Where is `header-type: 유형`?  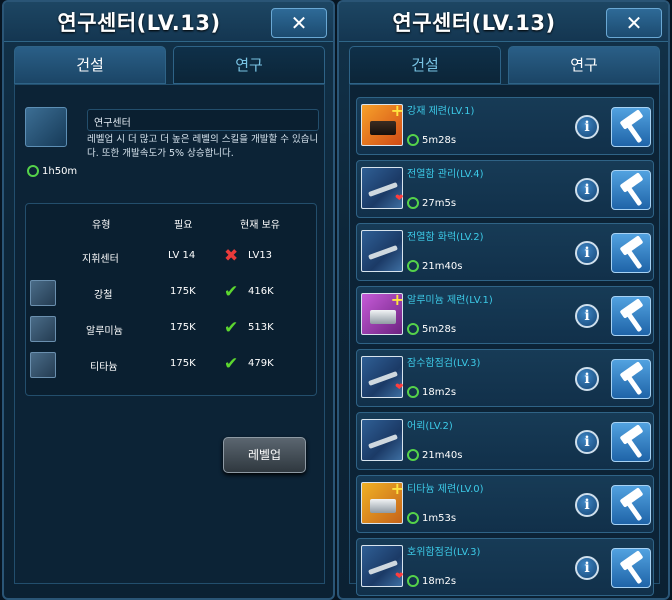 header-type: 유형 is located at coordinates (101, 225).